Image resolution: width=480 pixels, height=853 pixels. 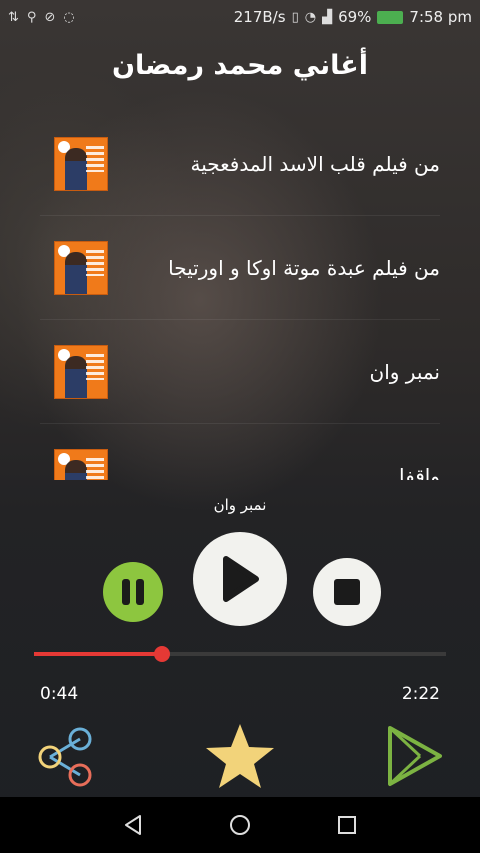 I want to click on list-item: نمبر وان, so click(x=240, y=372).